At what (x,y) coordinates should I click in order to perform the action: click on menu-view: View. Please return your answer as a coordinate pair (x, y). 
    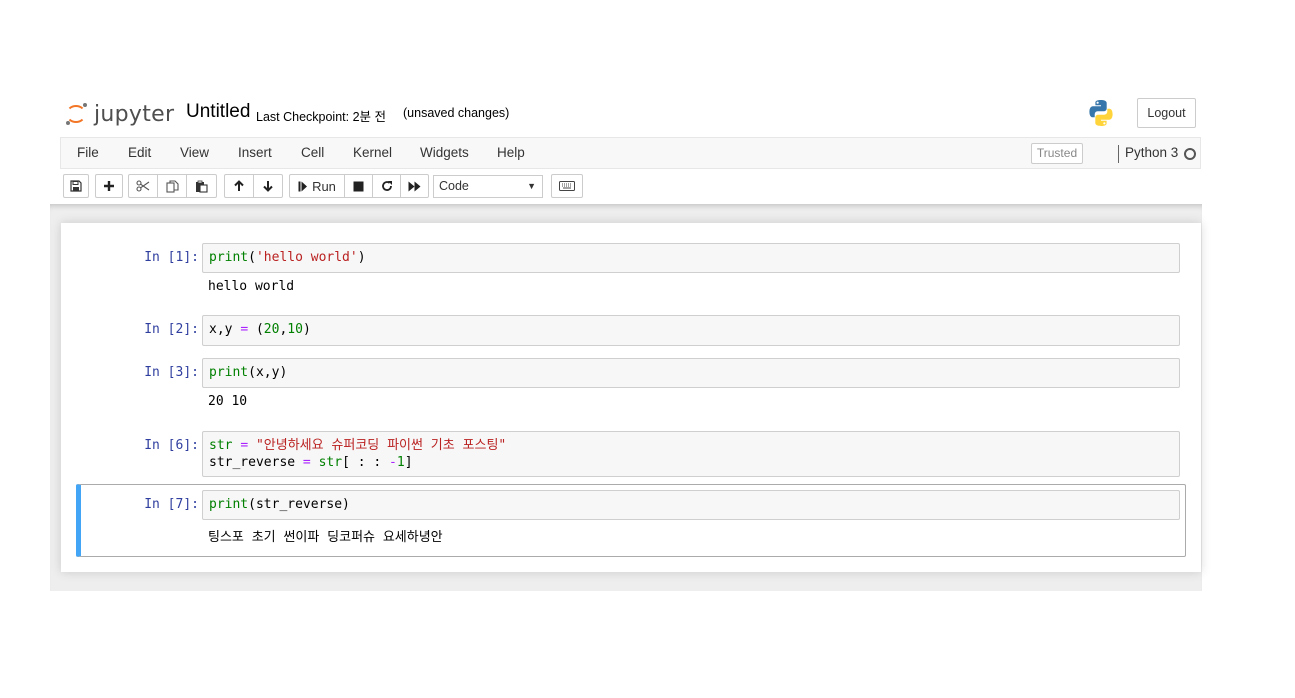
    Looking at the image, I should click on (194, 152).